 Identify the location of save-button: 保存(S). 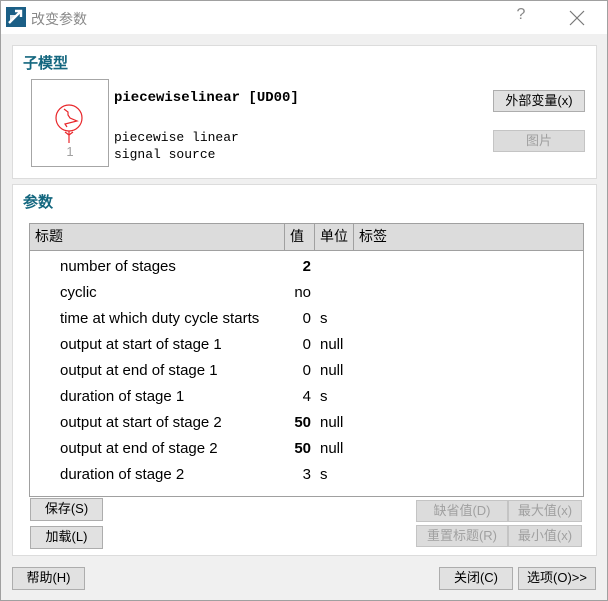
(66, 509).